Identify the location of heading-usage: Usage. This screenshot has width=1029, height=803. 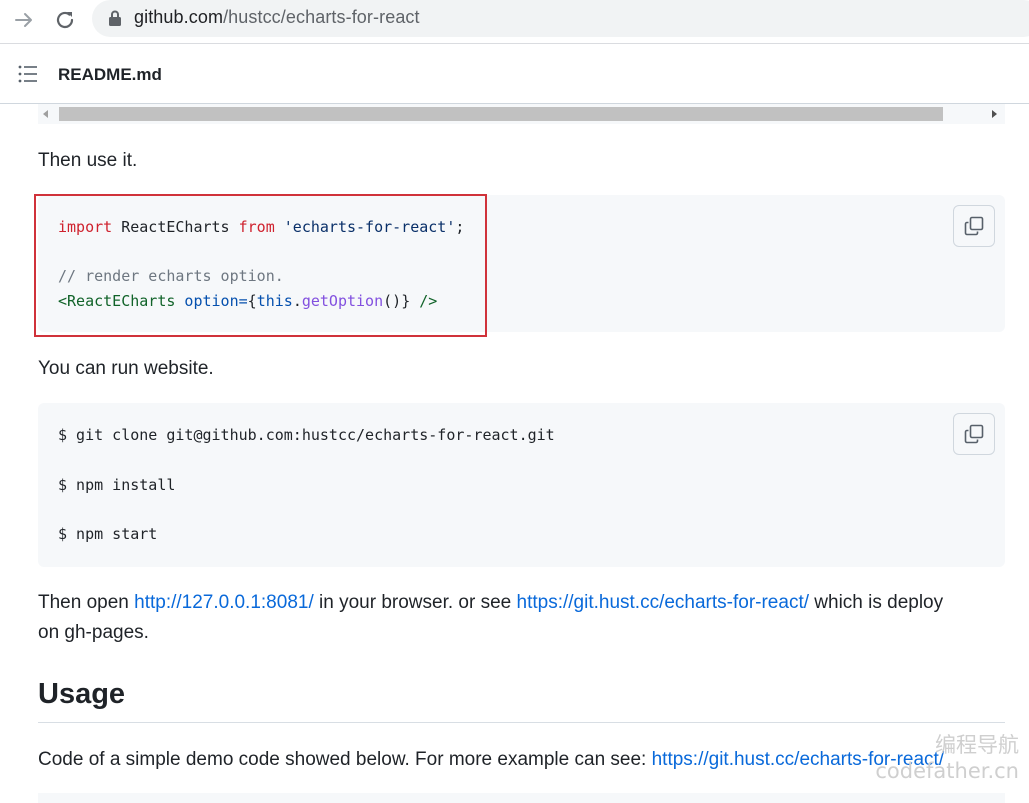
(82, 694).